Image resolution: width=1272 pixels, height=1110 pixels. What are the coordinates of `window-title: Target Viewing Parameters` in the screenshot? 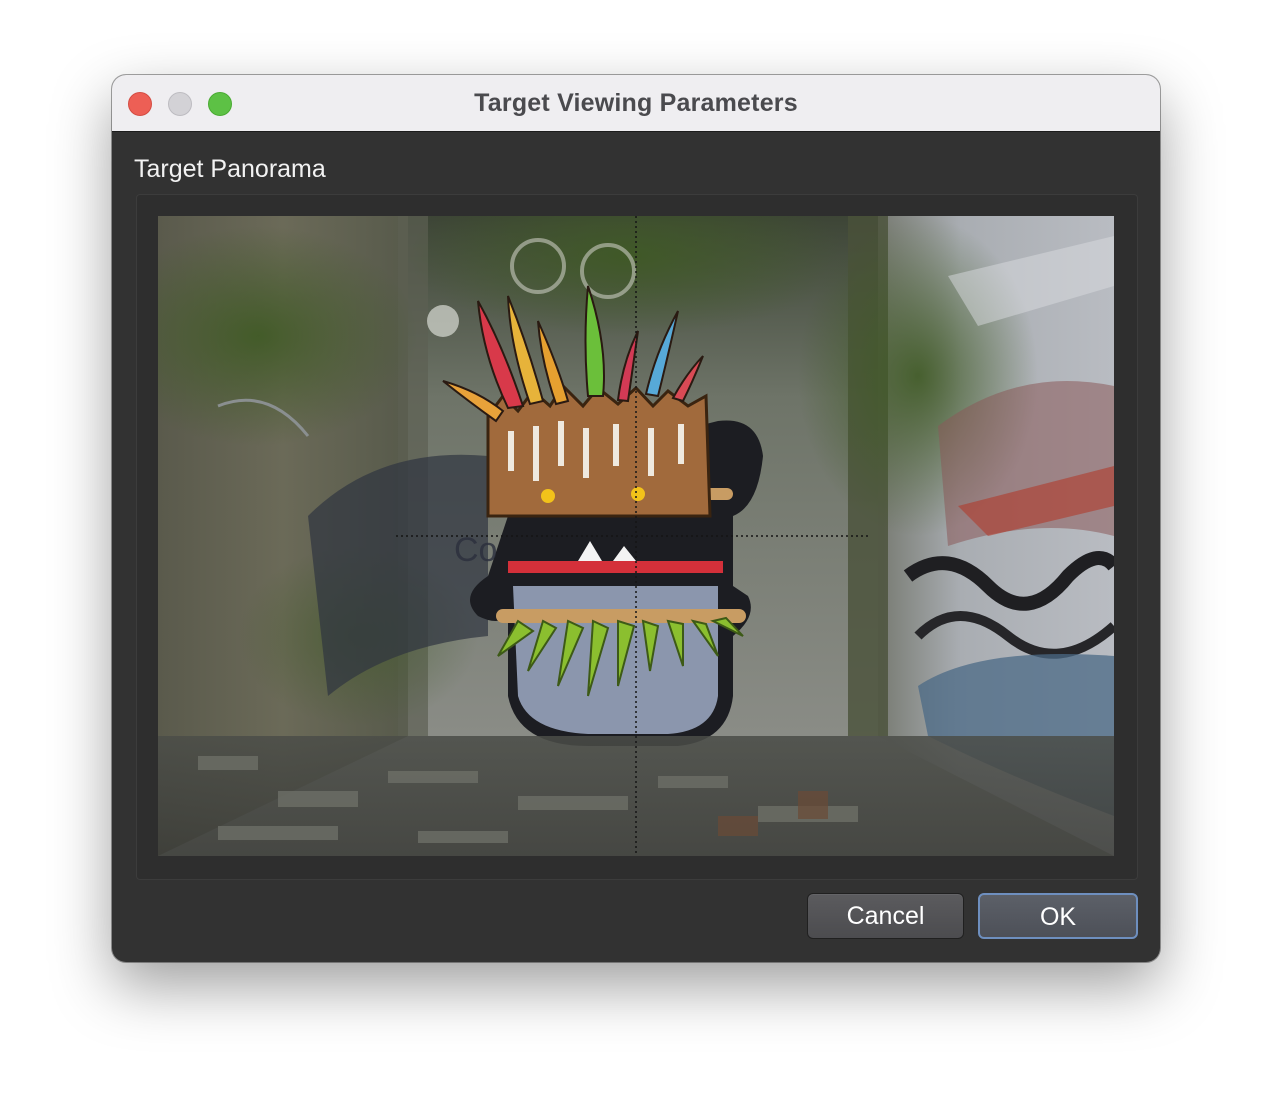 It's located at (636, 103).